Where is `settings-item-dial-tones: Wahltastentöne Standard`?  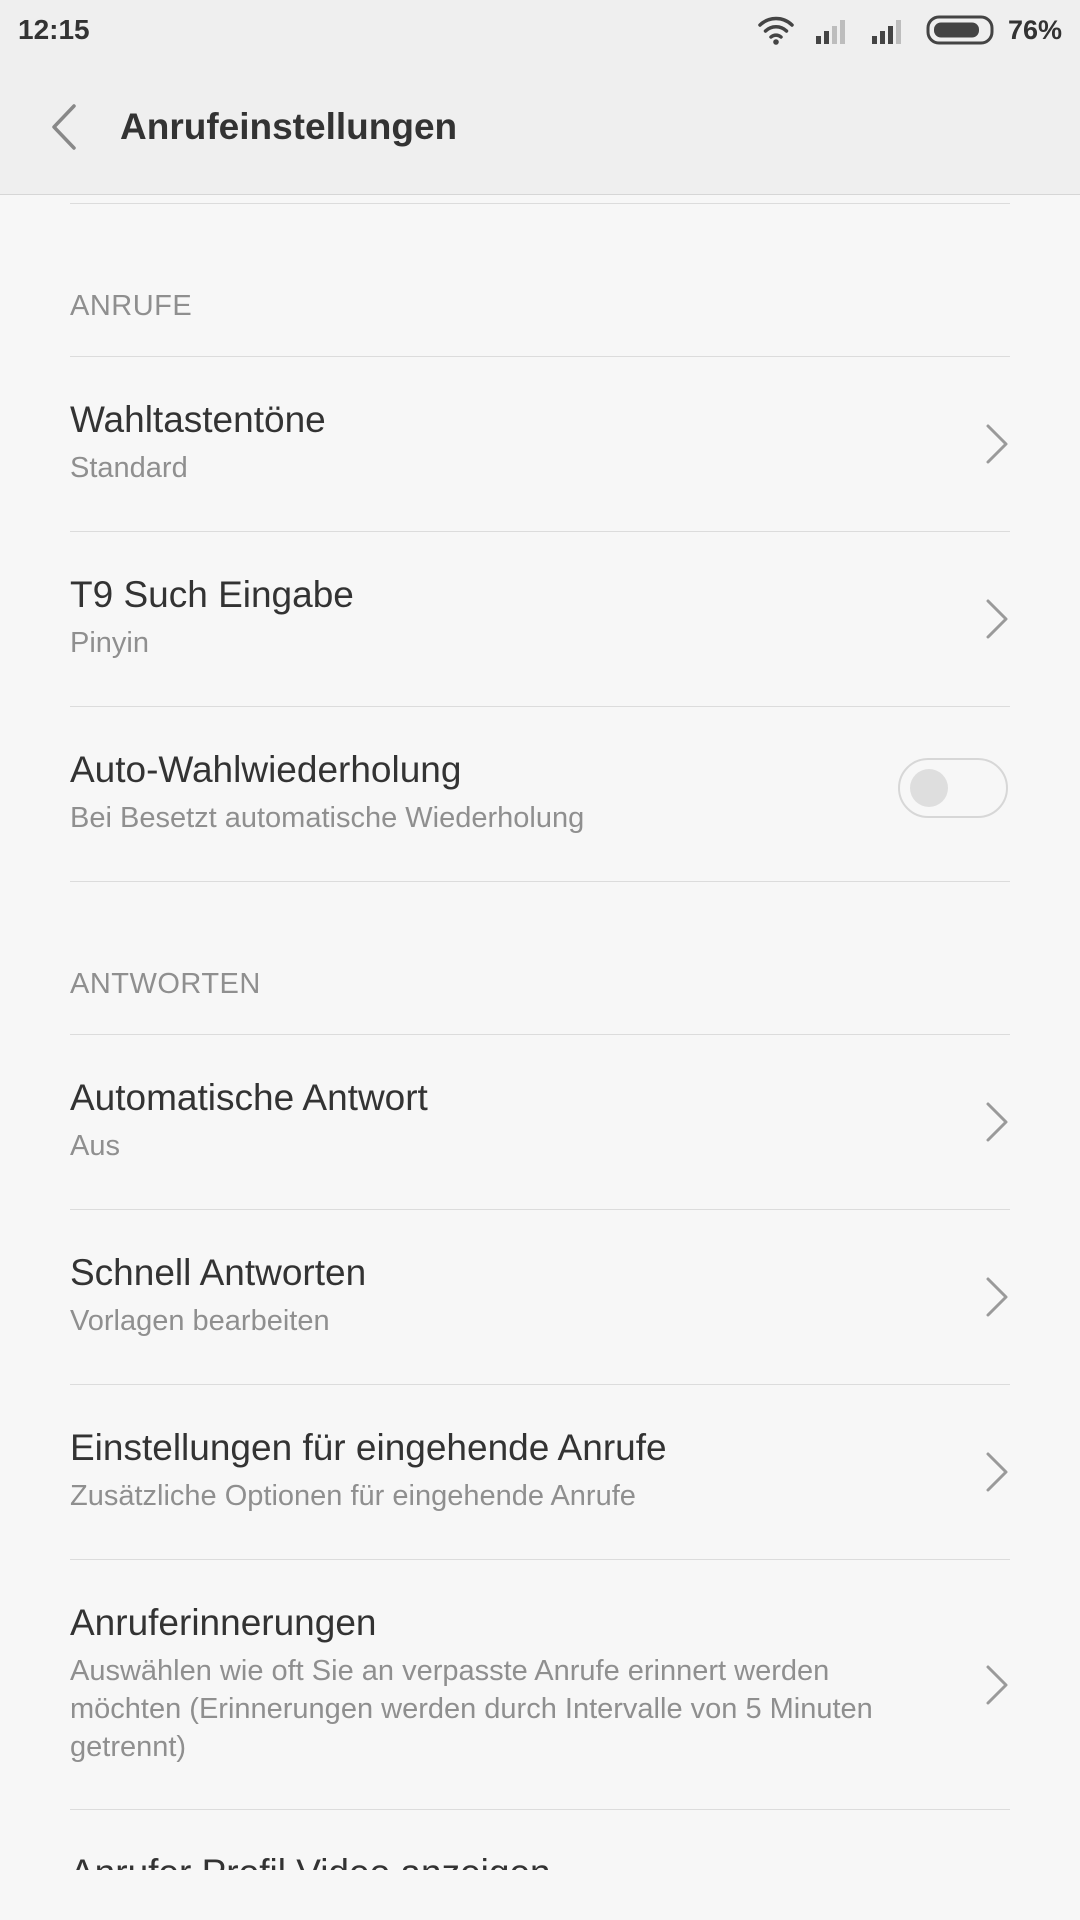
settings-item-dial-tones: Wahltastentöne Standard is located at coordinates (540, 444).